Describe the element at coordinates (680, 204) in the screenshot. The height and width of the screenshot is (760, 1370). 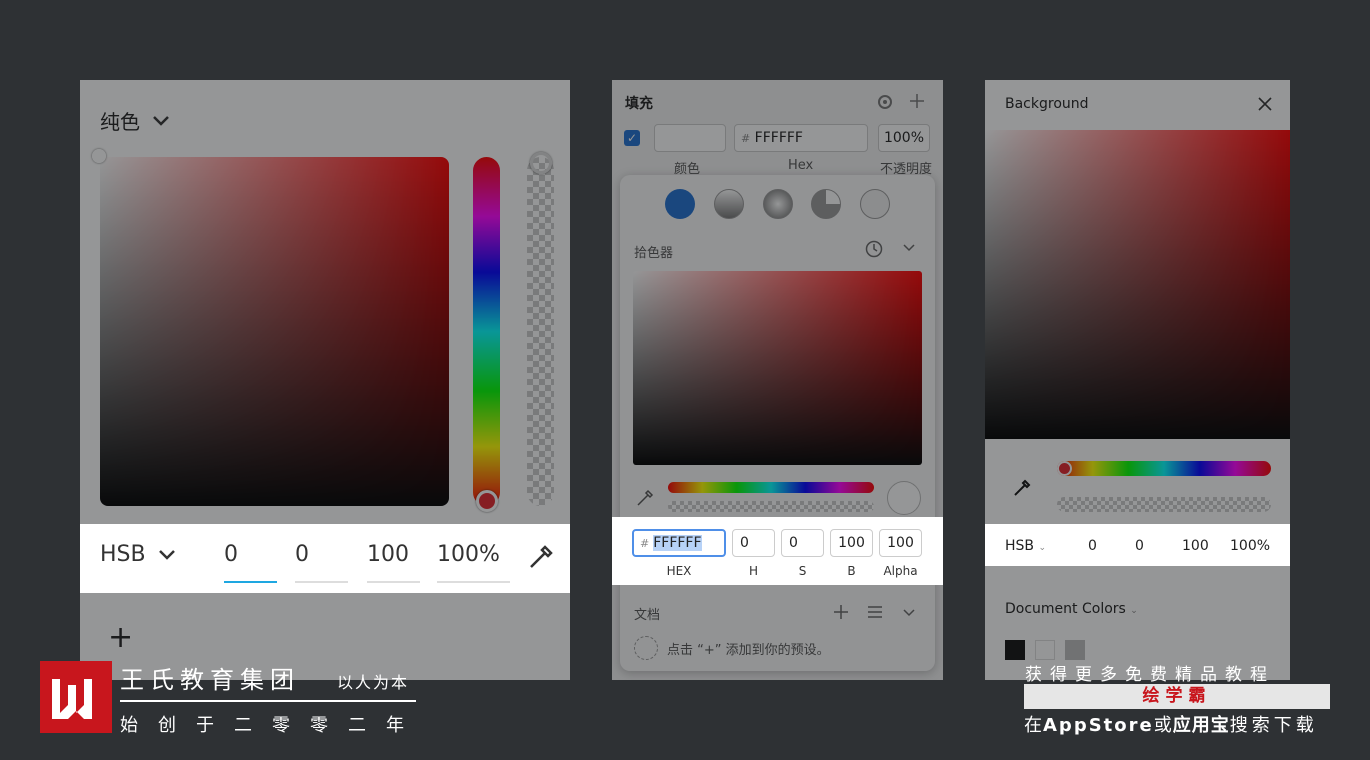
I see `solid-fill-icon` at that location.